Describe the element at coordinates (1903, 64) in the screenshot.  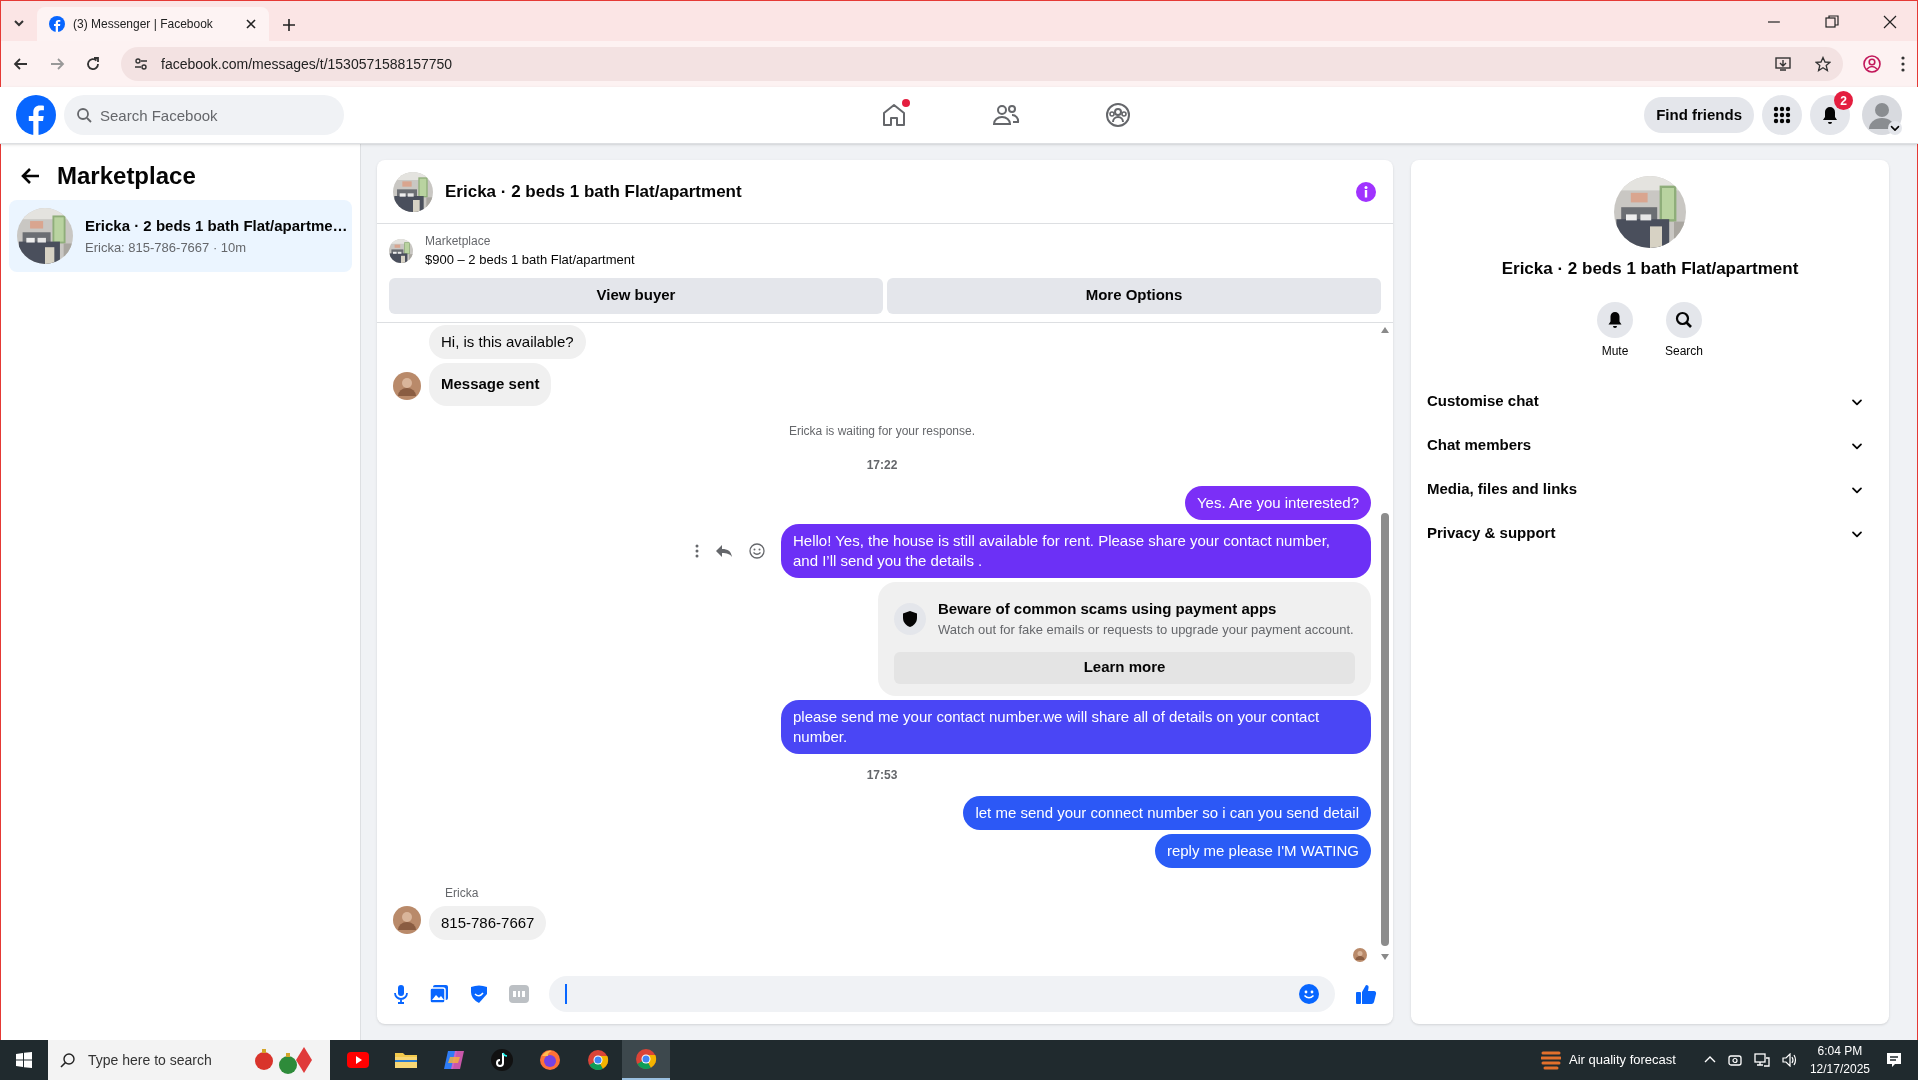
I see `menu-icon` at that location.